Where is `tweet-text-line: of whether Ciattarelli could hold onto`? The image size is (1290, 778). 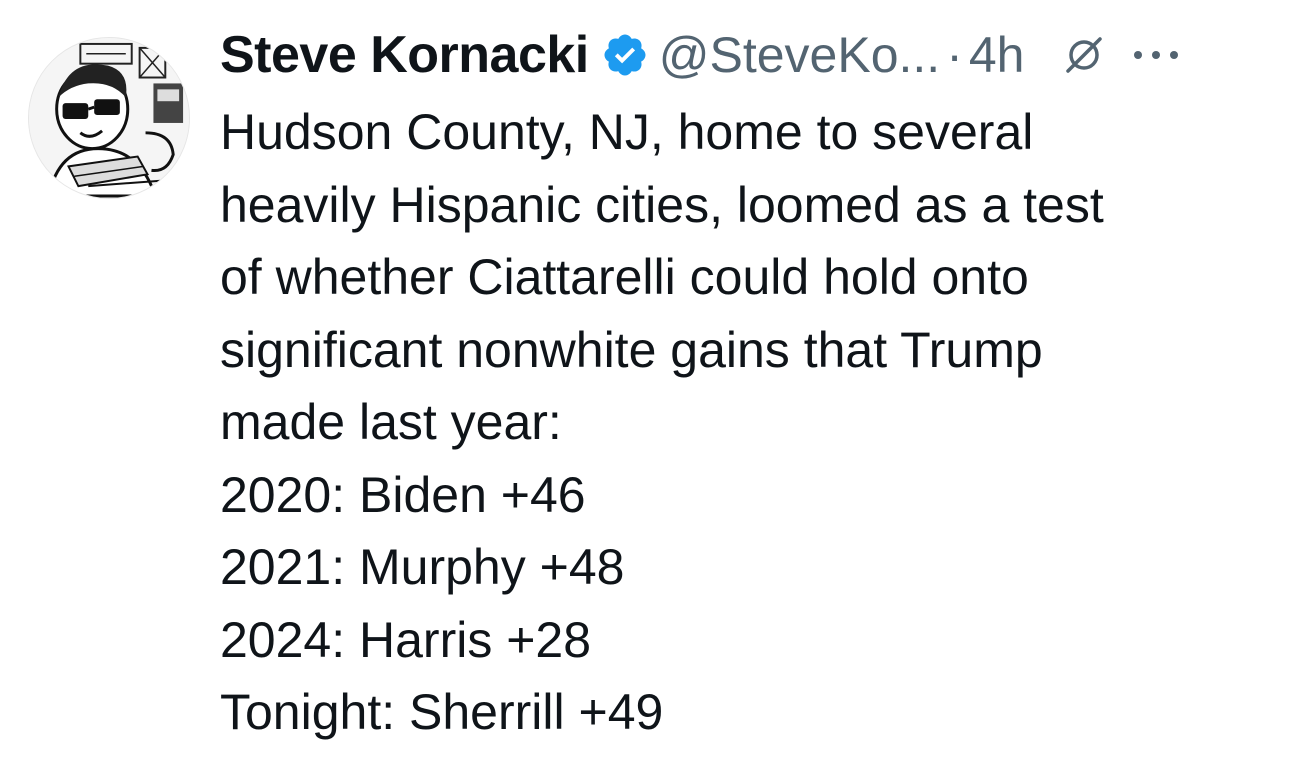 tweet-text-line: of whether Ciattarelli could hold onto is located at coordinates (624, 277).